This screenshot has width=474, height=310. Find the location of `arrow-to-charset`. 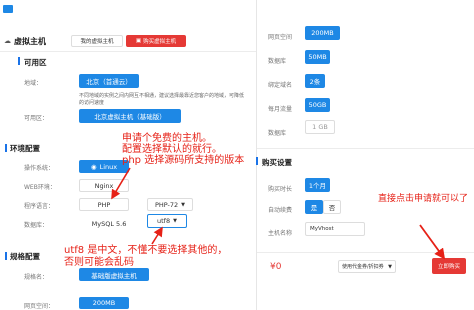

arrow-to-charset is located at coordinates (157, 235).